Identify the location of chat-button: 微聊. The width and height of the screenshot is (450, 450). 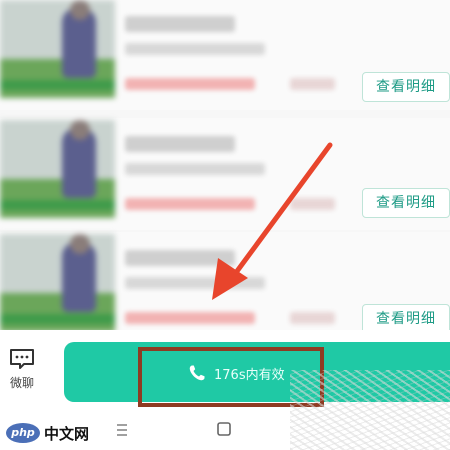
(22, 372).